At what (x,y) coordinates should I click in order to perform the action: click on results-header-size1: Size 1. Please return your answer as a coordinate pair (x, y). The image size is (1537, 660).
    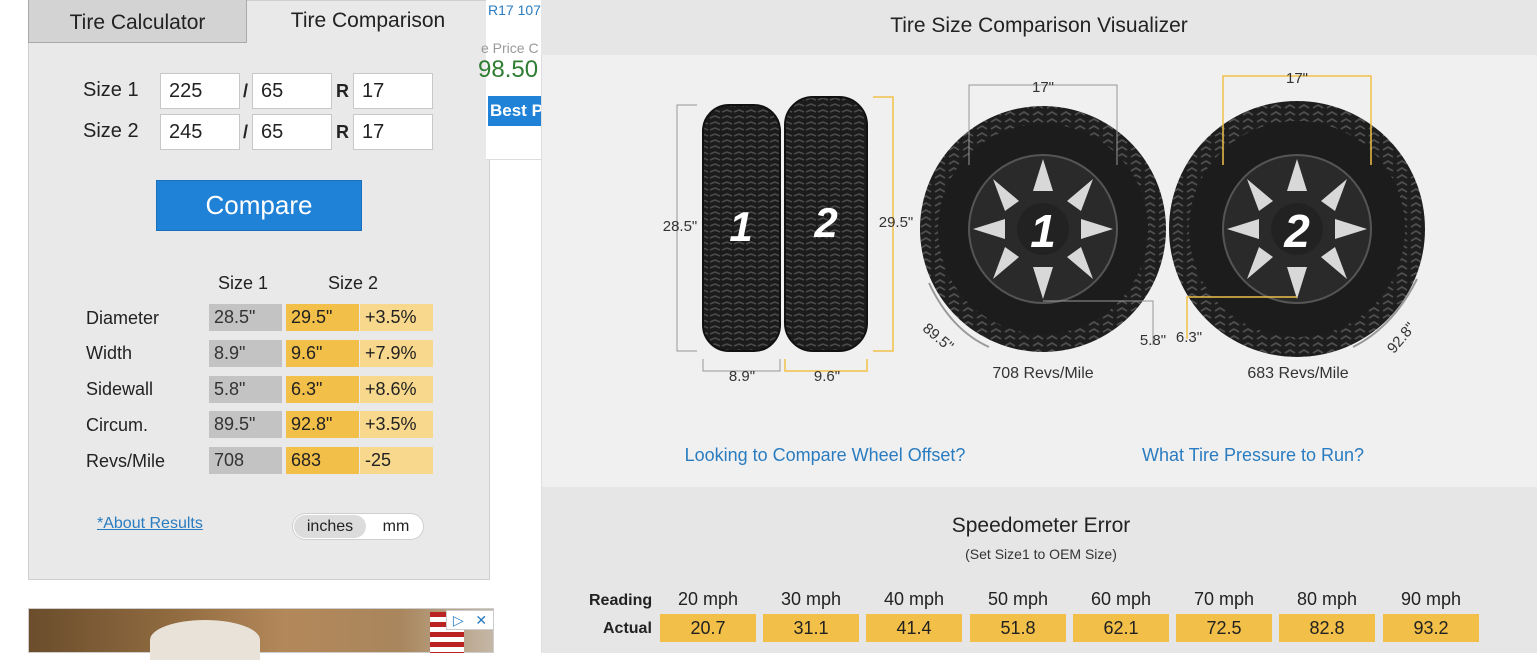
    Looking at the image, I should click on (243, 283).